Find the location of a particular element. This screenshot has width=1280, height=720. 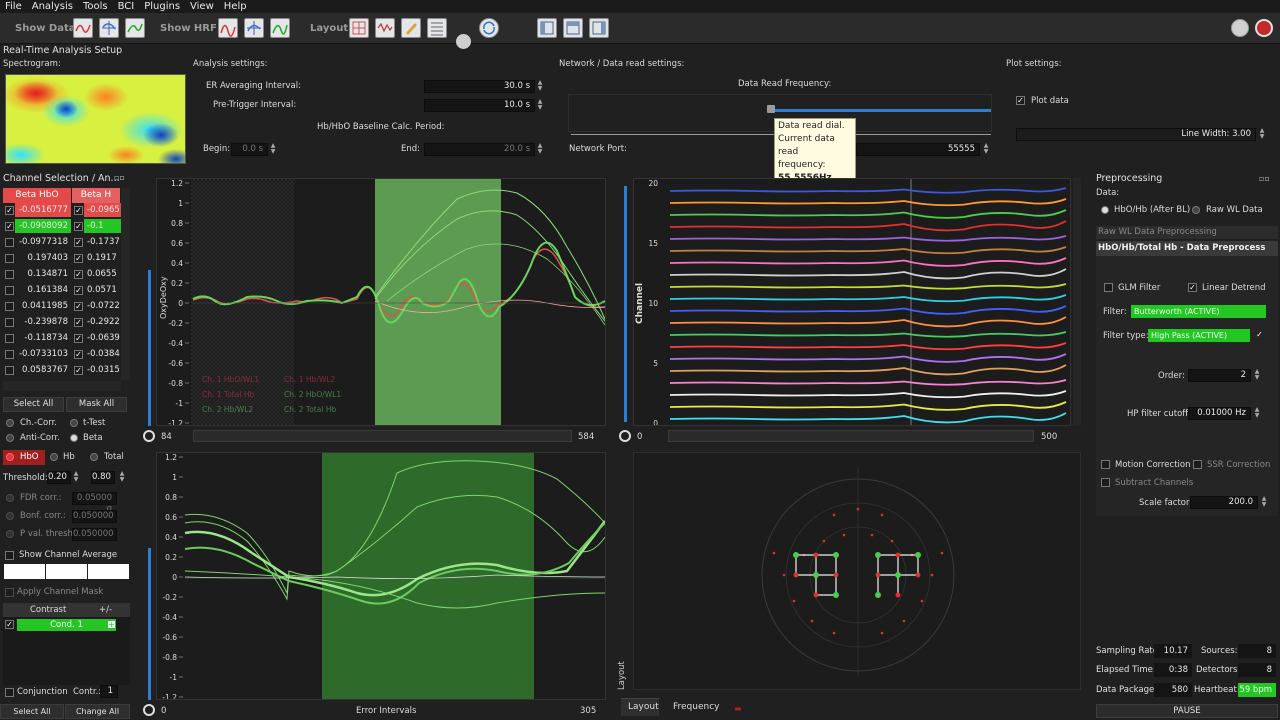

scale-factor-spinner-icon: ▲ ▼ is located at coordinates (1264, 502).